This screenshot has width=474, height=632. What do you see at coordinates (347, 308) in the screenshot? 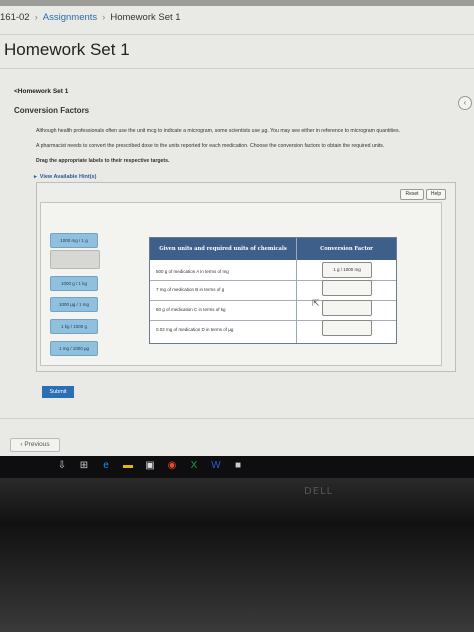
I see `drop-target-medication-c` at bounding box center [347, 308].